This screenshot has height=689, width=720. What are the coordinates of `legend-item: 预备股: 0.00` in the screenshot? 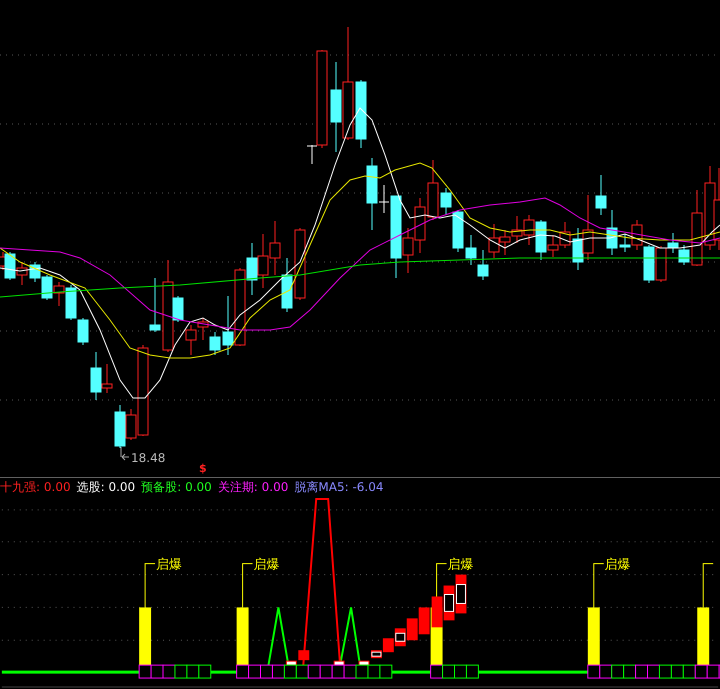 It's located at (176, 487).